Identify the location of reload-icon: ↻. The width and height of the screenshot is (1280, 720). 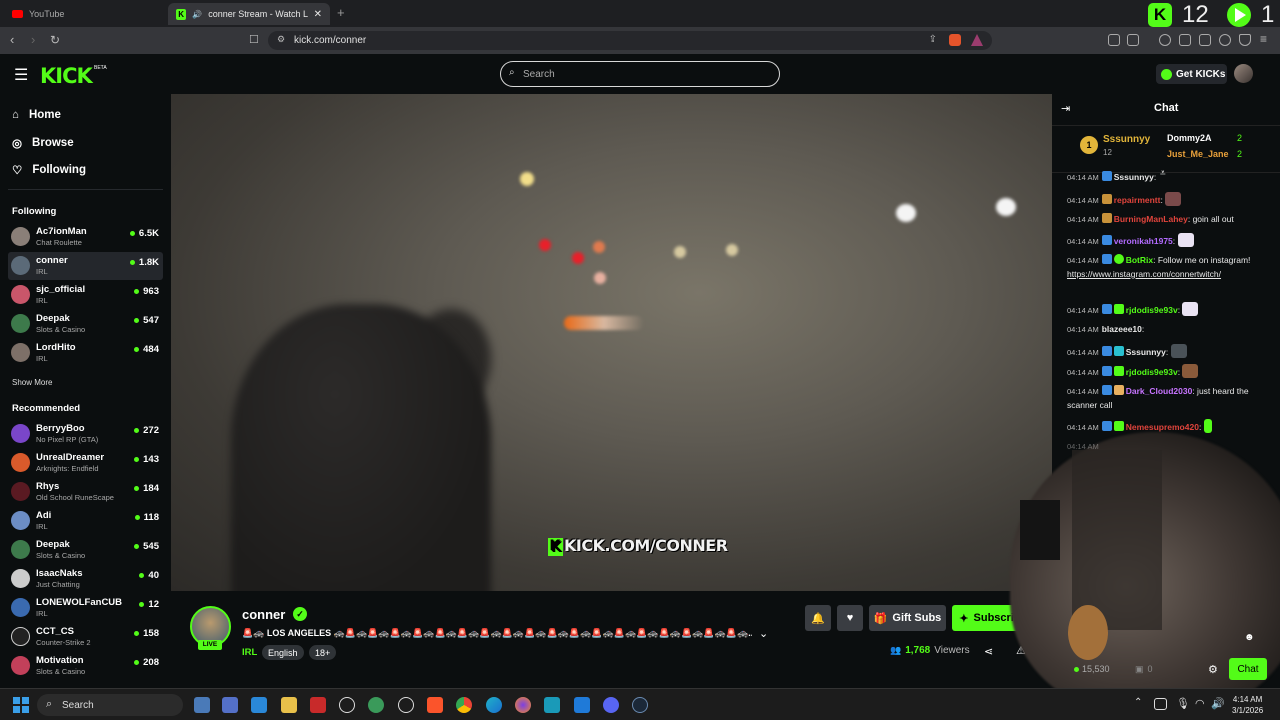
(55, 40).